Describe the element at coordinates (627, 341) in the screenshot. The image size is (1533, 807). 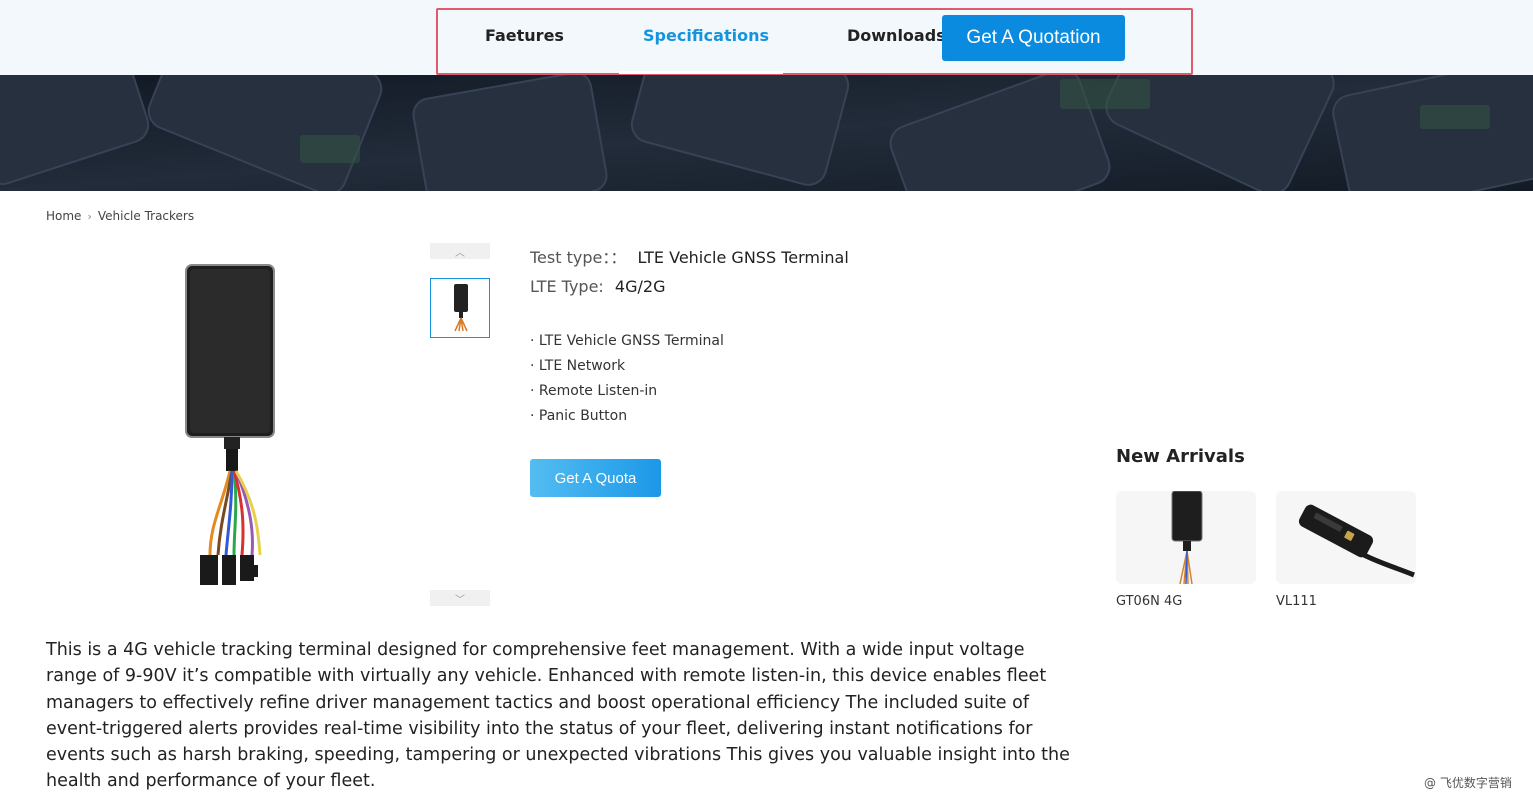
I see `feature-item: · LTE Vehicle GNSS Terminal` at that location.